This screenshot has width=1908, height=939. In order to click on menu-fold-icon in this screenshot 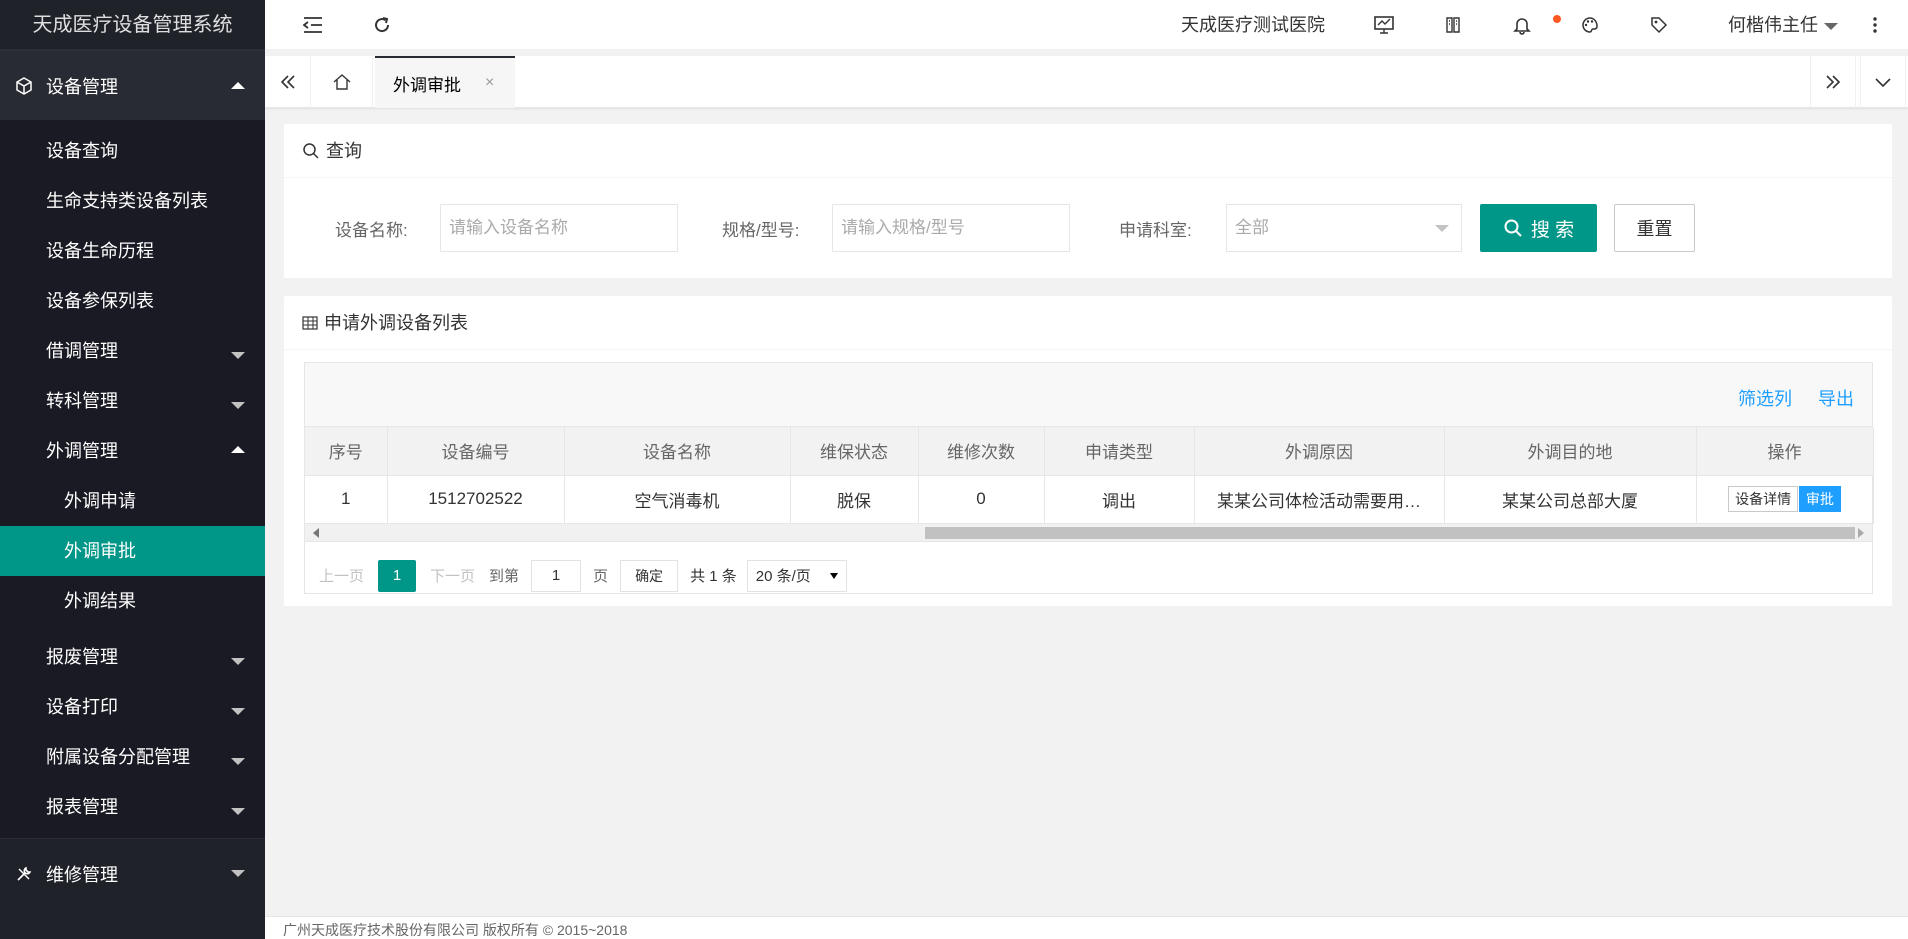, I will do `click(313, 25)`.